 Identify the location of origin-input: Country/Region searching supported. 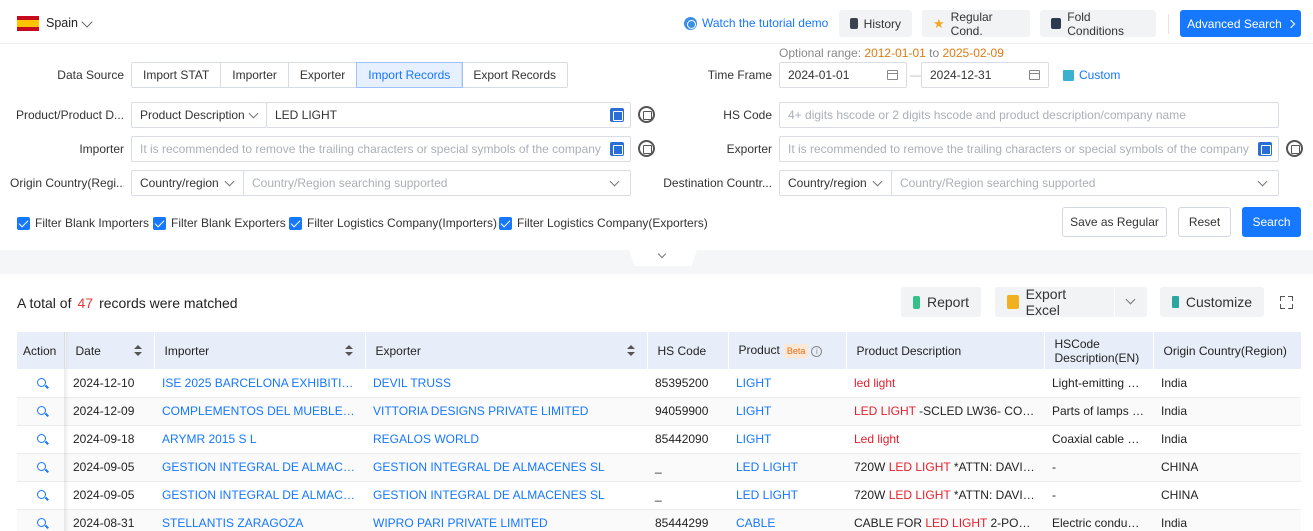
(437, 183).